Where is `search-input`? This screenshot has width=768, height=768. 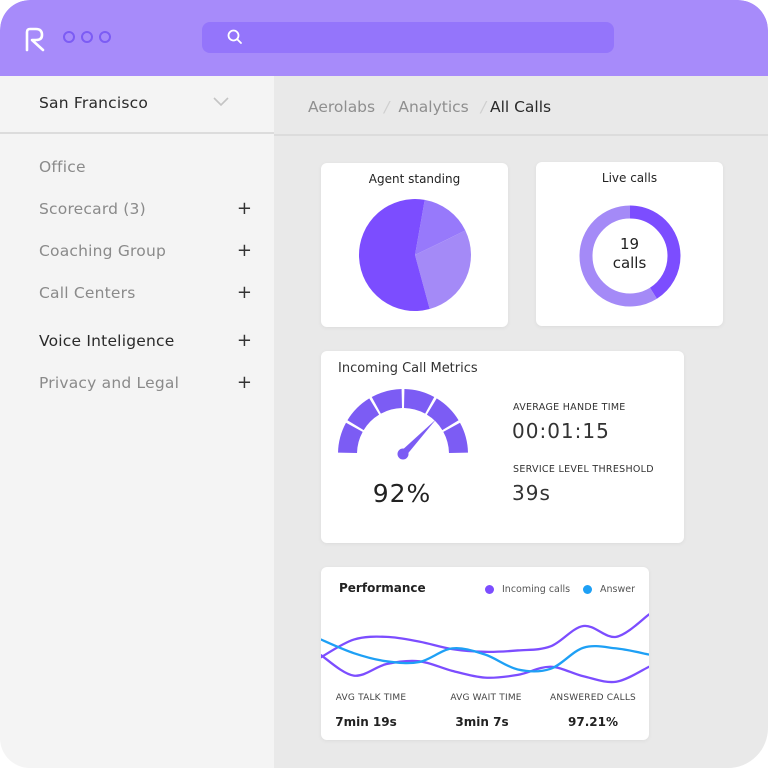
search-input is located at coordinates (408, 37).